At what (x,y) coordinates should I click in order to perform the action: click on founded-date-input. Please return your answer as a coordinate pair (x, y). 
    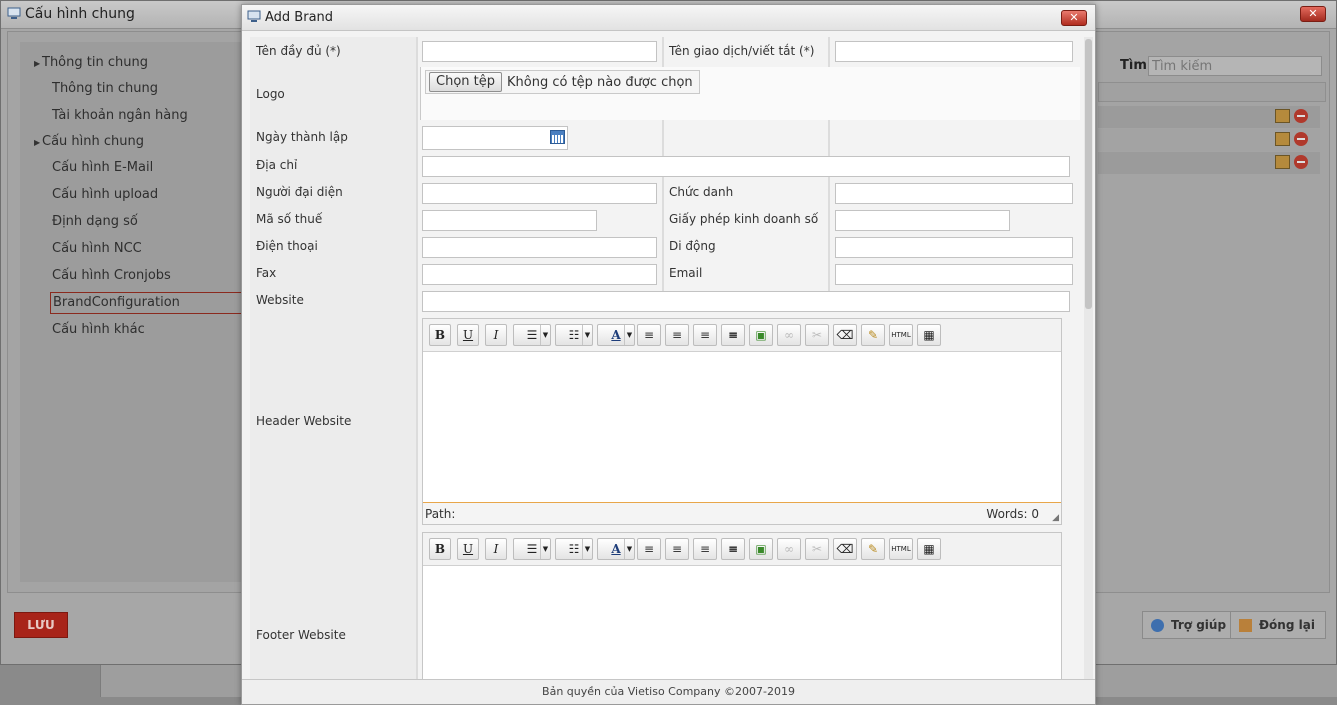
    Looking at the image, I should click on (495, 138).